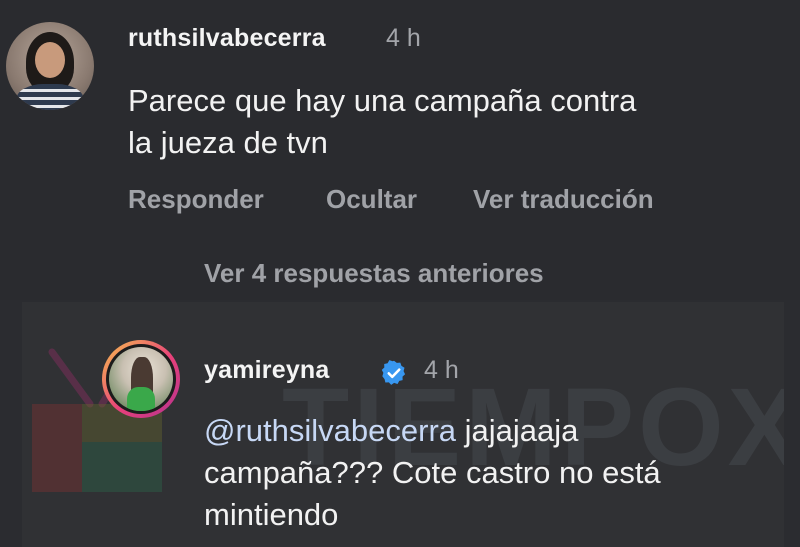 Image resolution: width=800 pixels, height=547 pixels. Describe the element at coordinates (403, 38) in the screenshot. I see `comment-timestamp: 4 h` at that location.